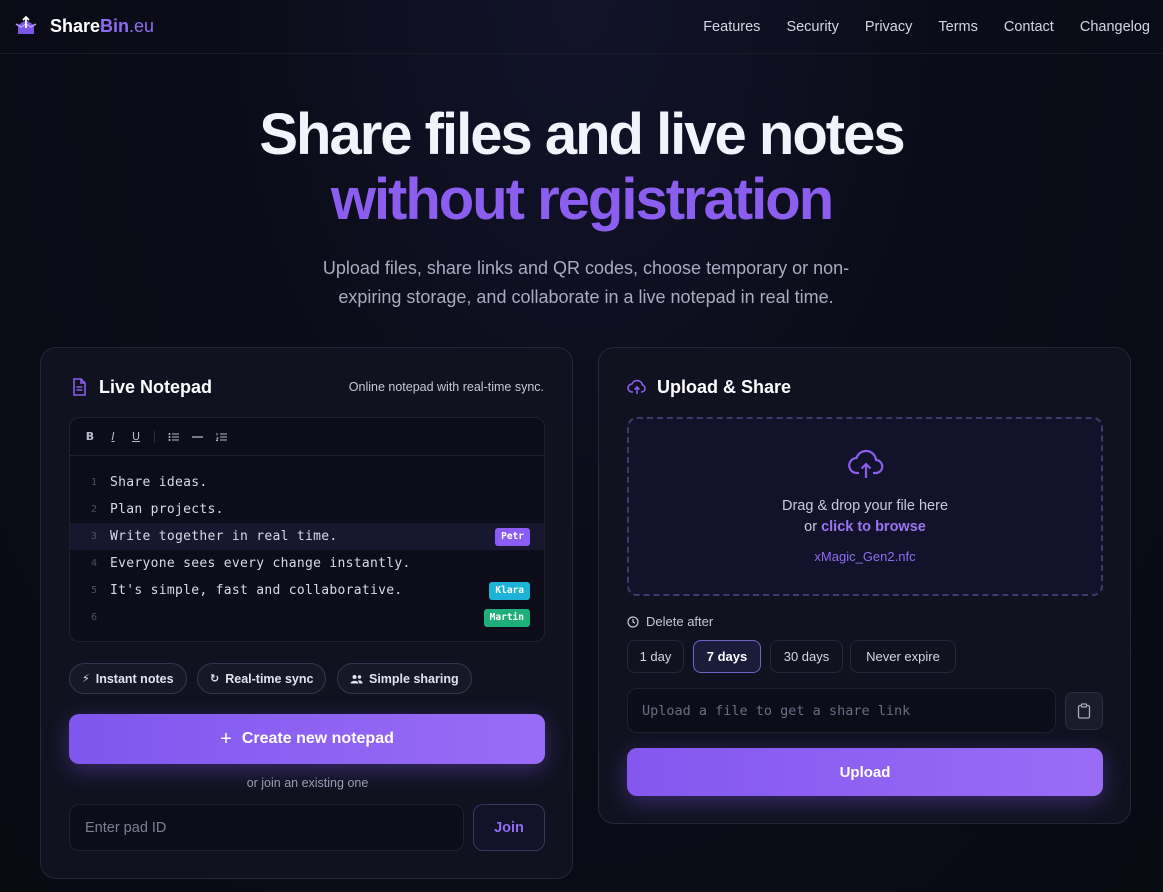 The height and width of the screenshot is (892, 1163). I want to click on browse-link: click to browse, so click(873, 527).